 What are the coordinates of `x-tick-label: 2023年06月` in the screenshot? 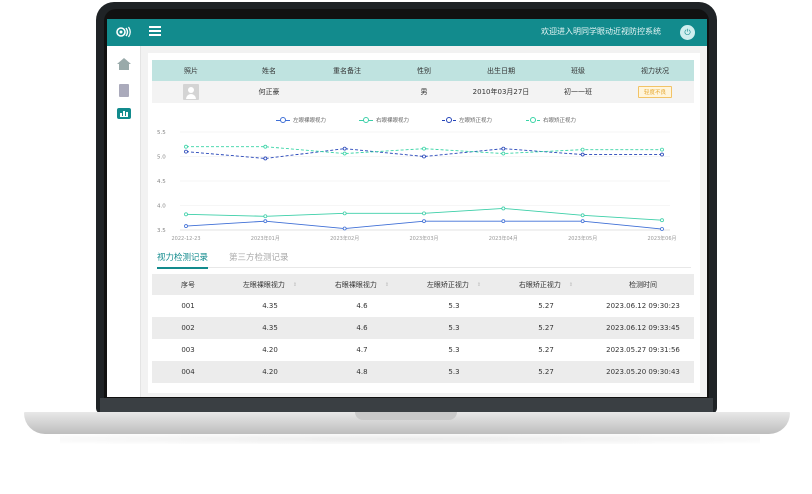 It's located at (661, 238).